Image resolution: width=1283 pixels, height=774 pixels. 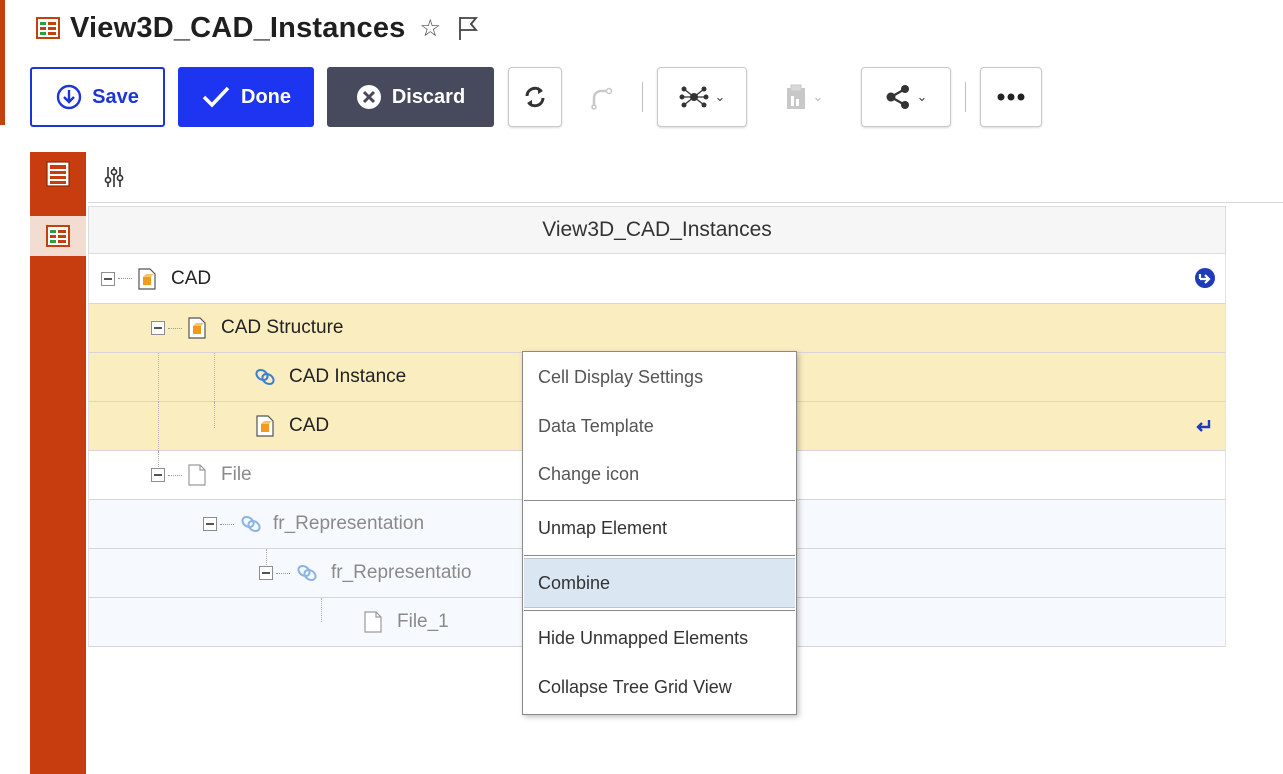 What do you see at coordinates (657, 230) in the screenshot?
I see `grid-column-header: View3D_CAD_Instances` at bounding box center [657, 230].